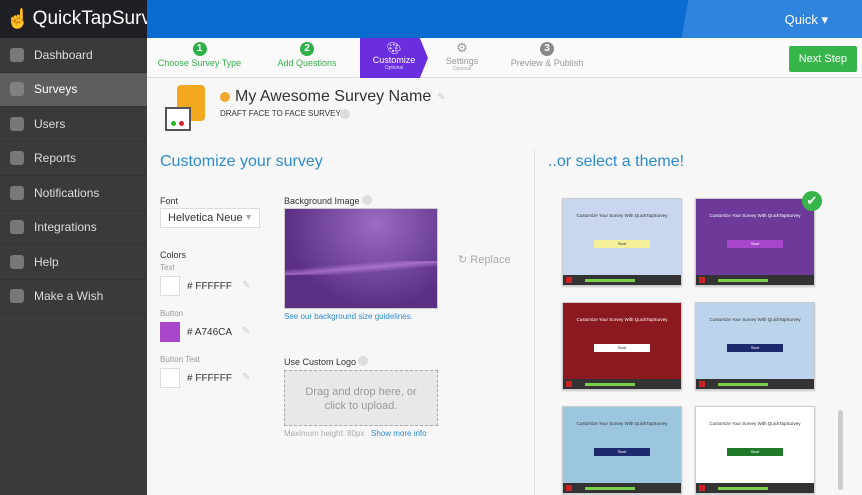  Describe the element at coordinates (180, 359) in the screenshot. I see `button-text-color-label: Button Text` at that location.